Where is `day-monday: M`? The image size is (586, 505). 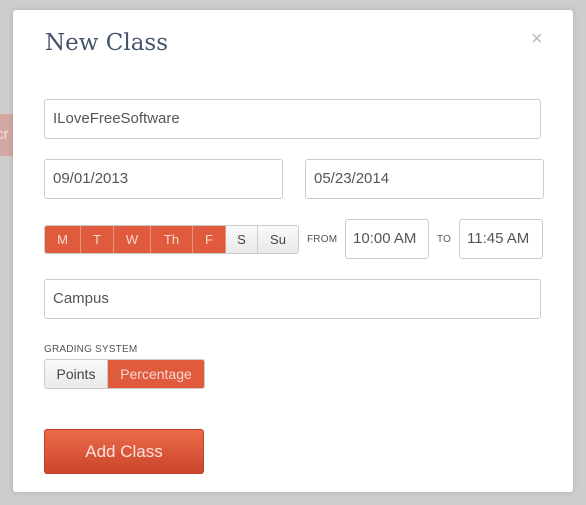 day-monday: M is located at coordinates (63, 239).